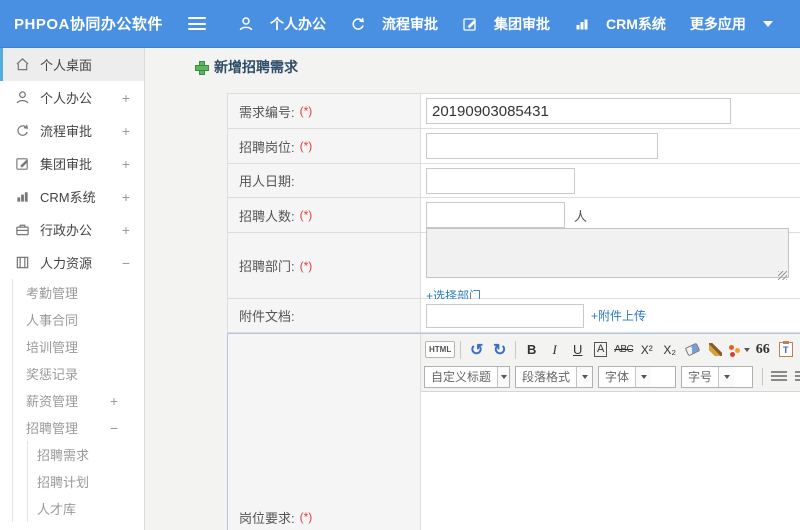 This screenshot has width=800, height=530. I want to click on field-label: 招聘岗位: (*), so click(324, 146).